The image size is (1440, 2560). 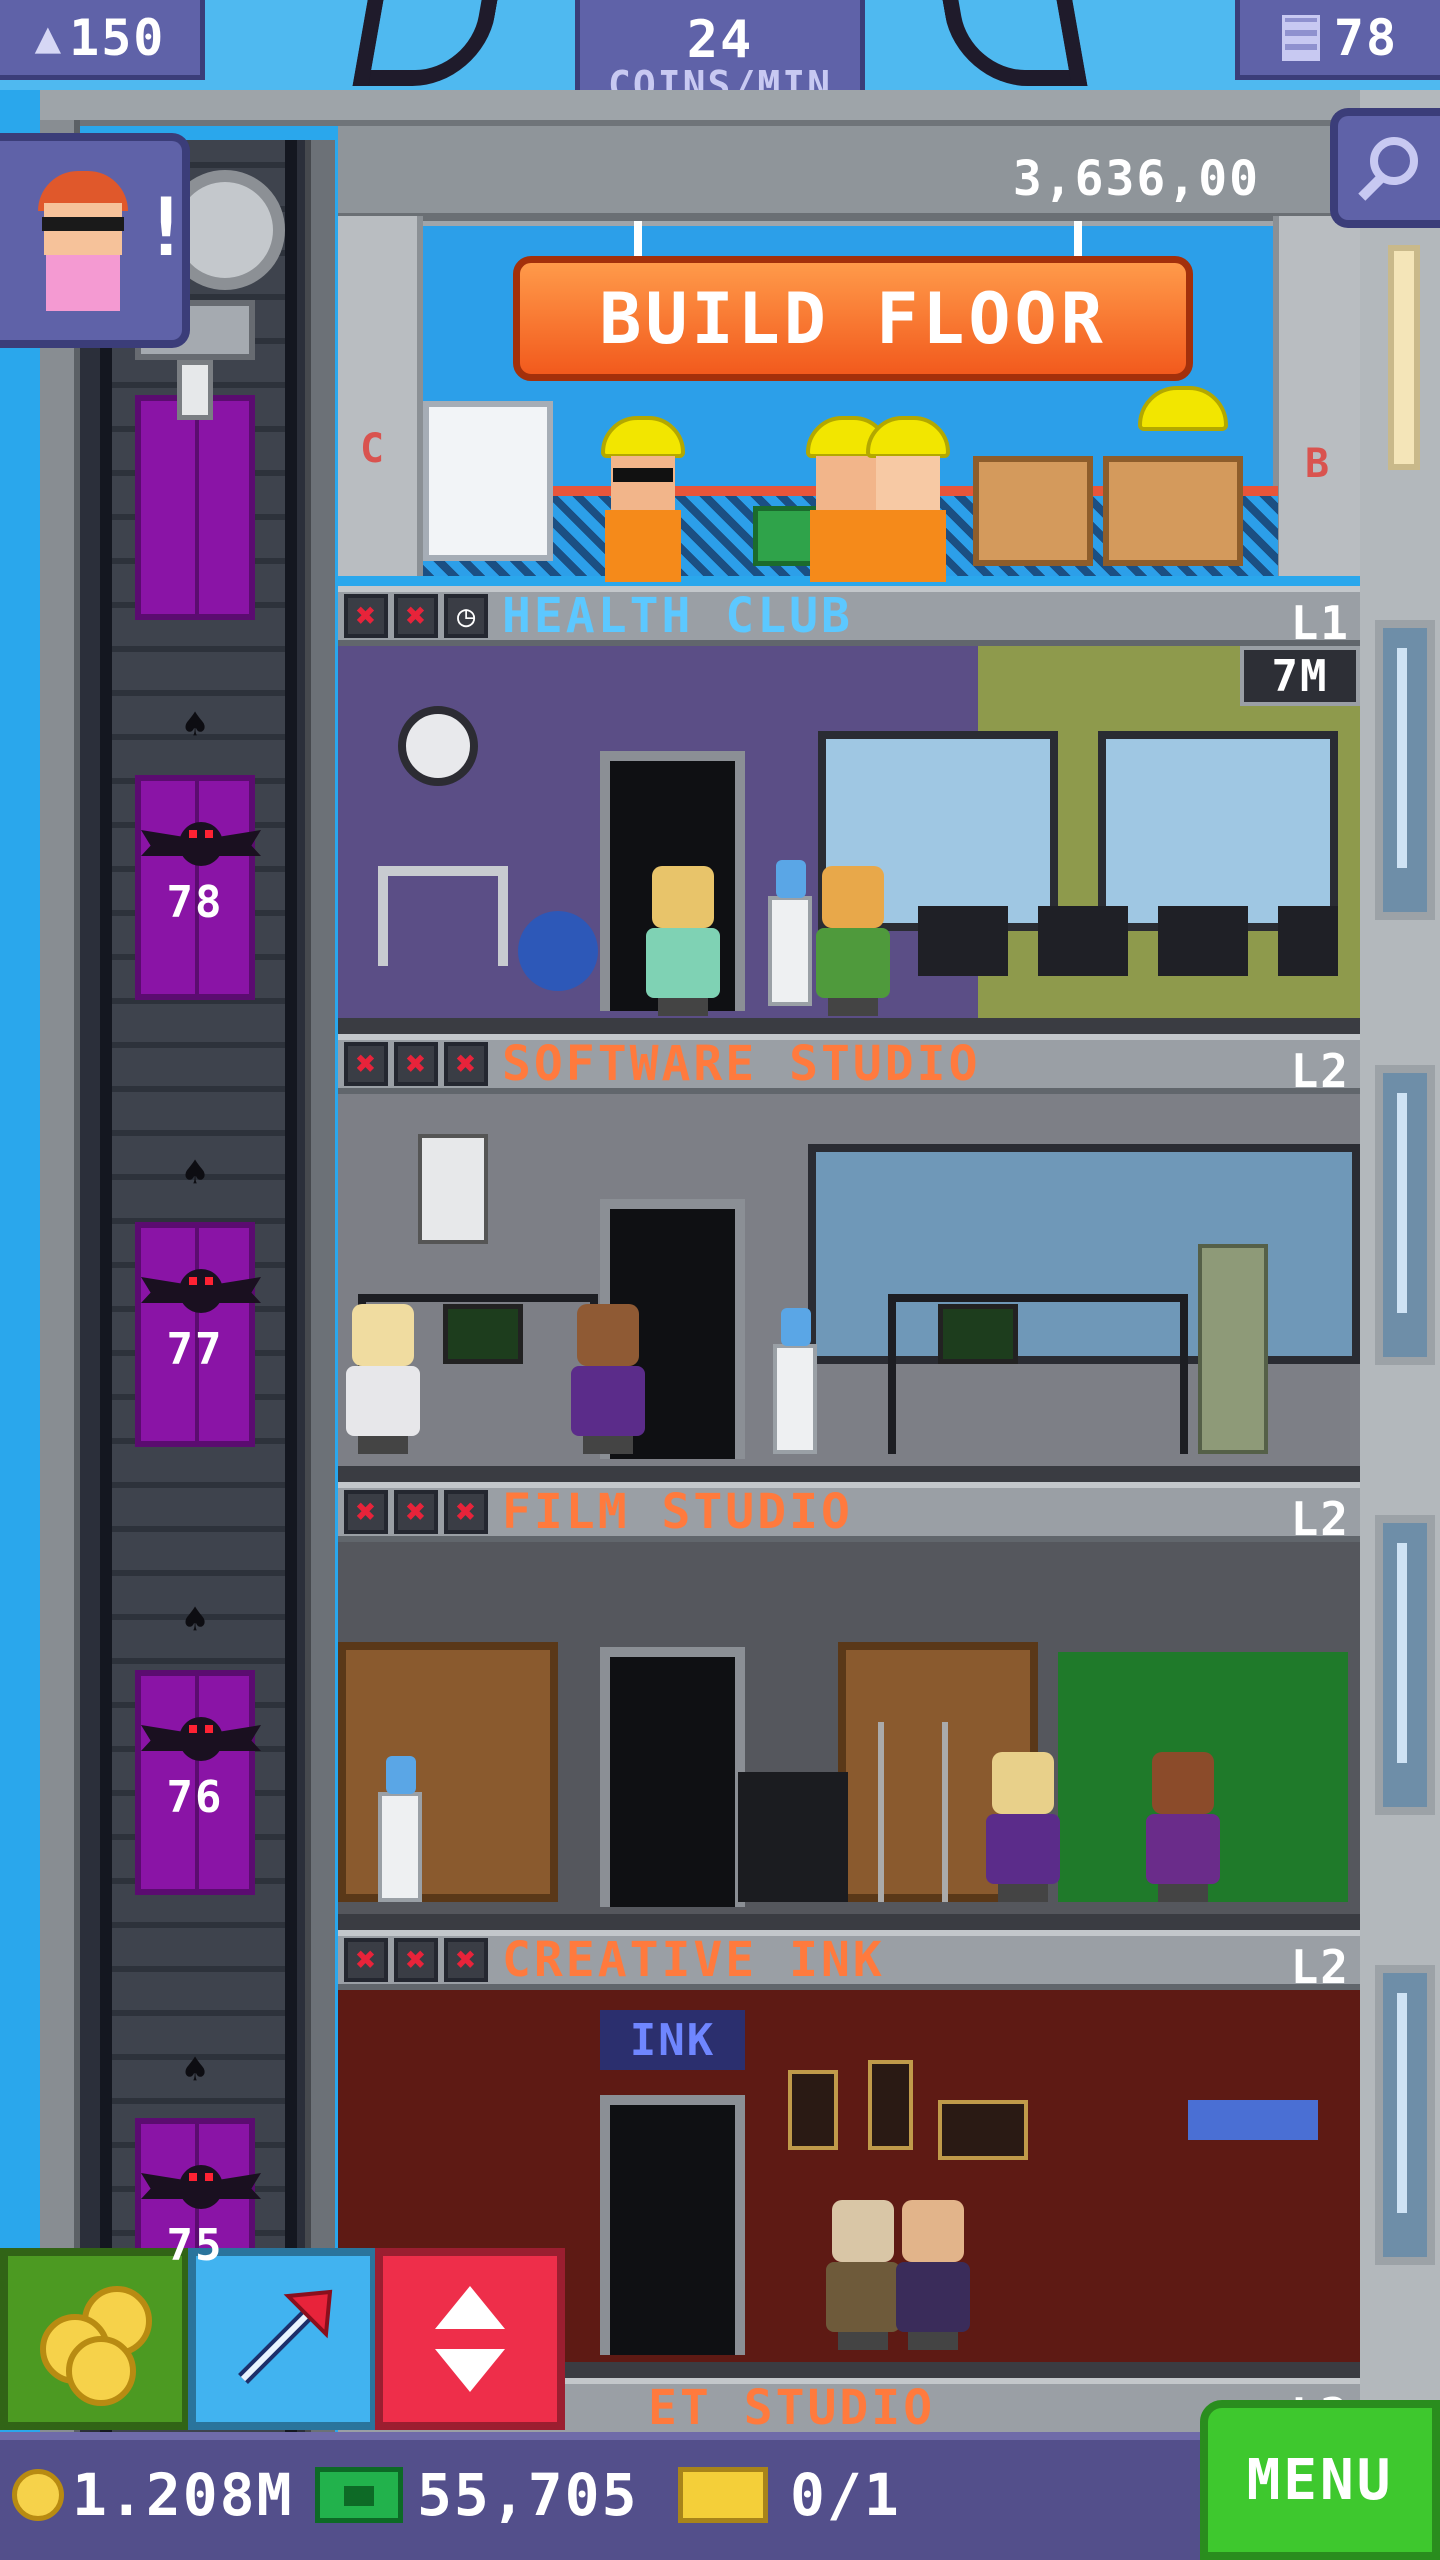 What do you see at coordinates (359, 2495) in the screenshot?
I see `bux-icon` at bounding box center [359, 2495].